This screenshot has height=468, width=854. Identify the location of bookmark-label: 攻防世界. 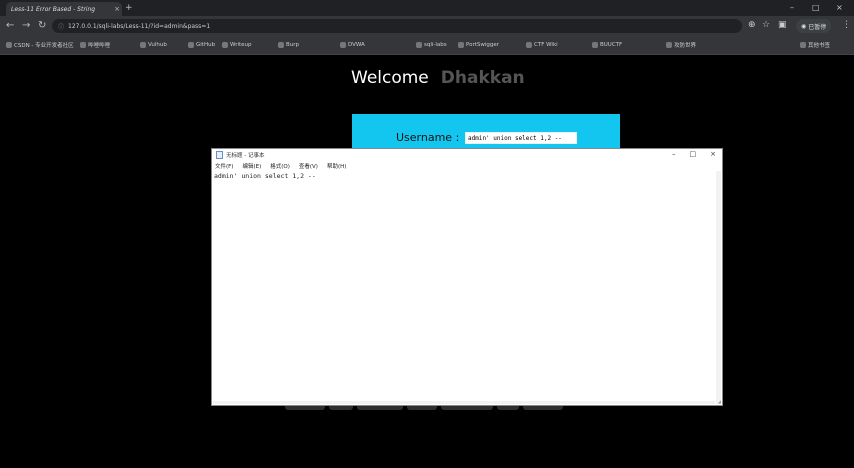
(685, 46).